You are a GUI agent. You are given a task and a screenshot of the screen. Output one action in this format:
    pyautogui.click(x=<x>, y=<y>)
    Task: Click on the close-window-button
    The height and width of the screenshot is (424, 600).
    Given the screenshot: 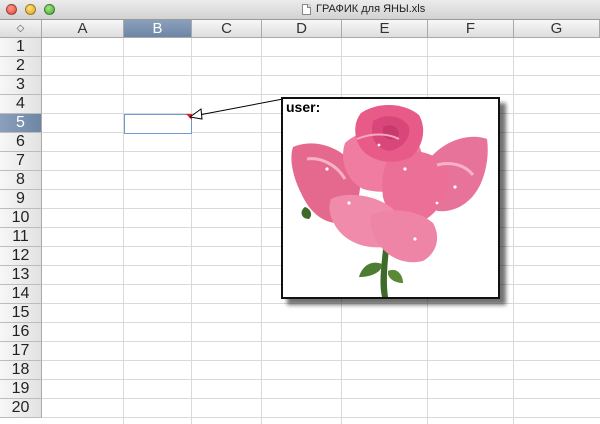 What is the action you would take?
    pyautogui.click(x=11, y=9)
    